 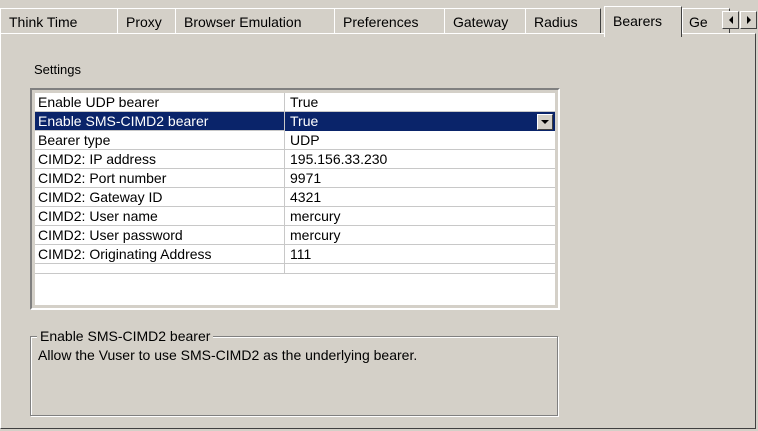 I want to click on arrow-right-icon, so click(x=748, y=20).